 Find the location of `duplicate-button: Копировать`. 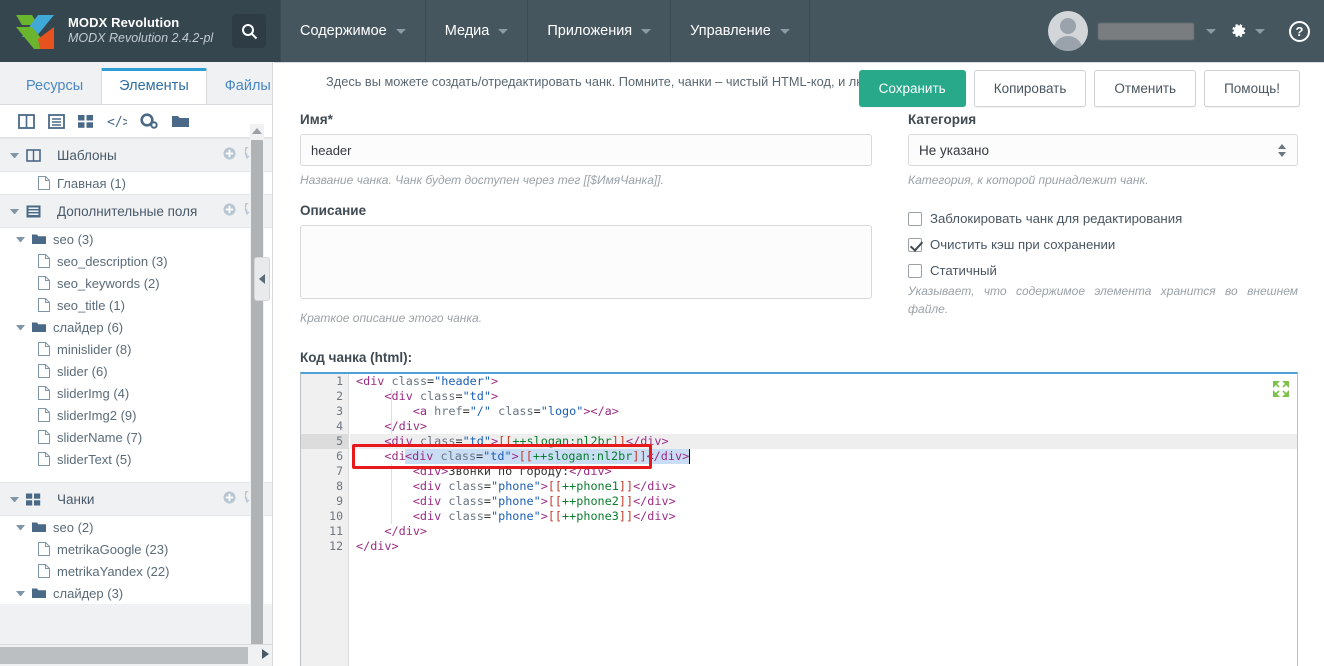

duplicate-button: Копировать is located at coordinates (1030, 88).